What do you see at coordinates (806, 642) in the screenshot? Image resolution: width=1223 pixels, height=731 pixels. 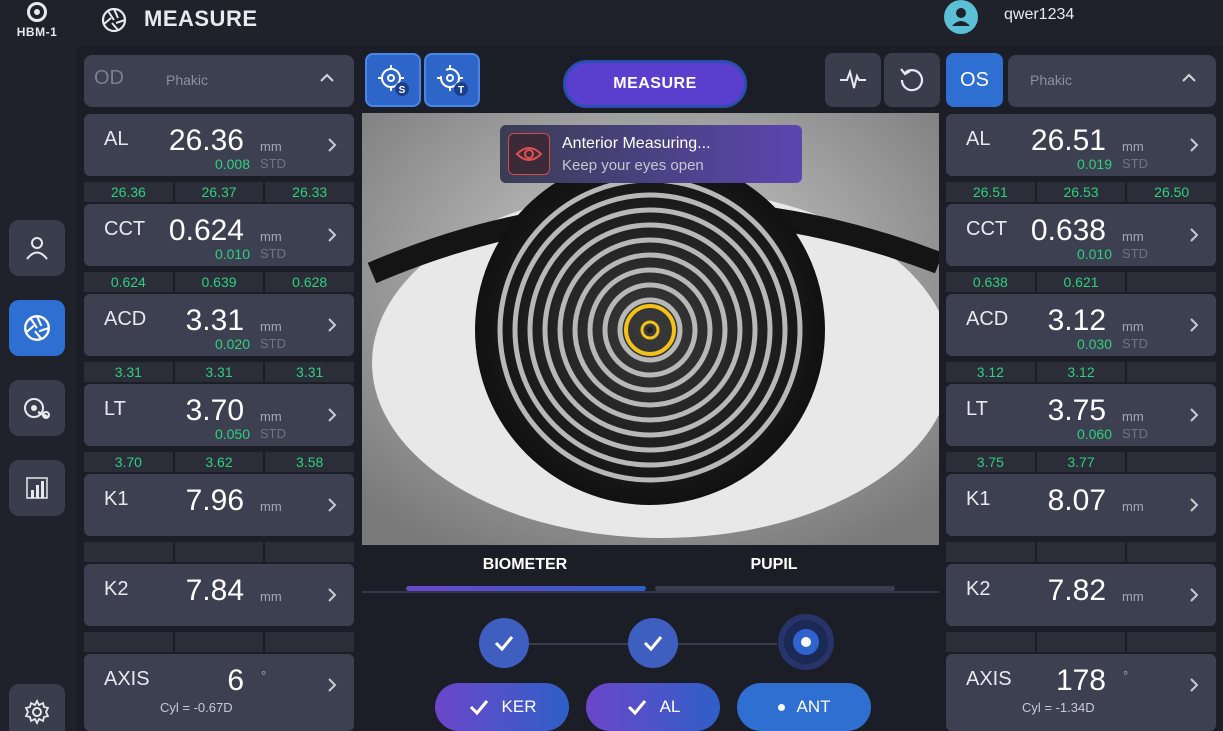 I see `current-step-dot` at bounding box center [806, 642].